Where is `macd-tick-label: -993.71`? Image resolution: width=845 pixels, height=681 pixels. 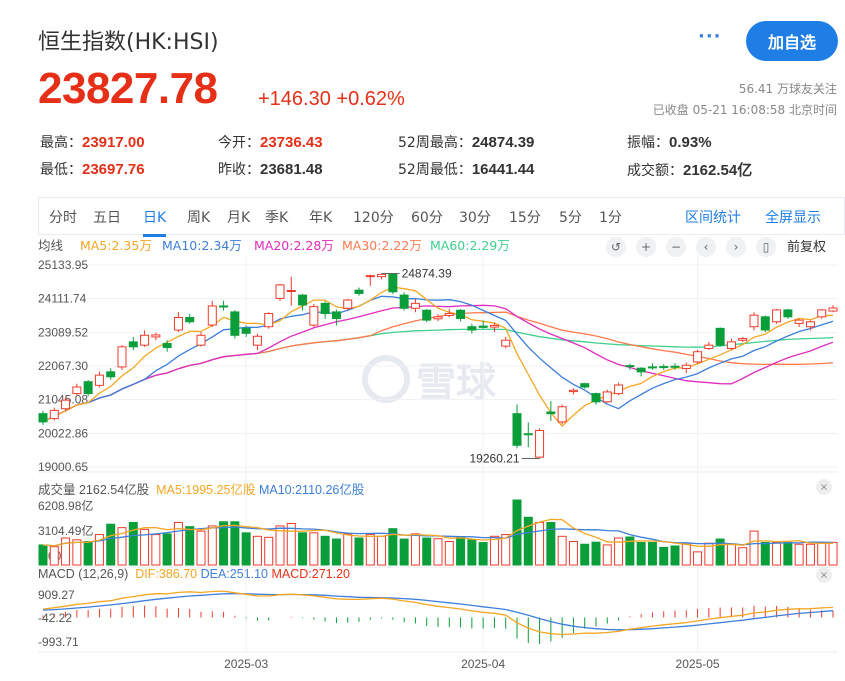 macd-tick-label: -993.71 is located at coordinates (58, 642).